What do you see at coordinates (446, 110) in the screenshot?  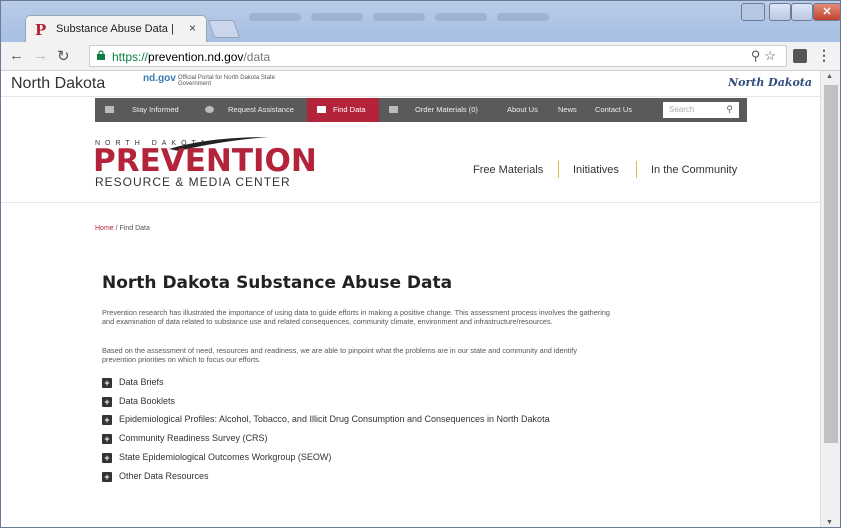 I see `nav-order-materials: Order Materials (0)` at bounding box center [446, 110].